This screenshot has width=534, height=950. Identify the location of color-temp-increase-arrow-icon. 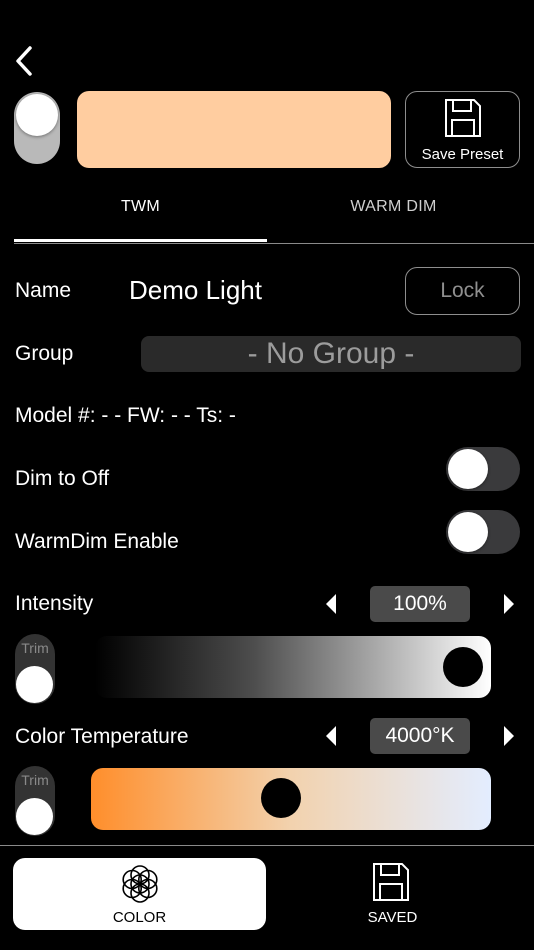
(508, 736).